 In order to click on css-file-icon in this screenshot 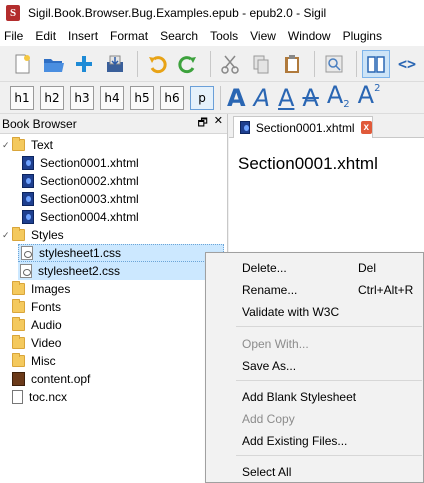, I will do `click(26, 271)`.